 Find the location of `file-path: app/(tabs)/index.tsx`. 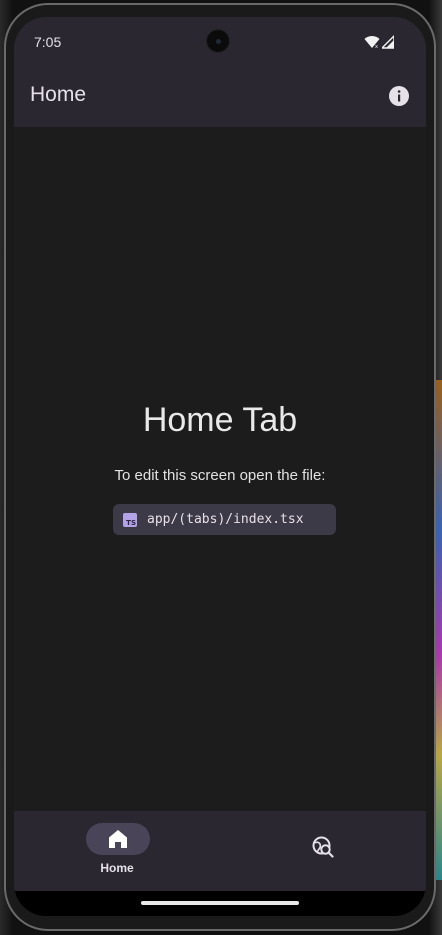

file-path: app/(tabs)/index.tsx is located at coordinates (225, 519).